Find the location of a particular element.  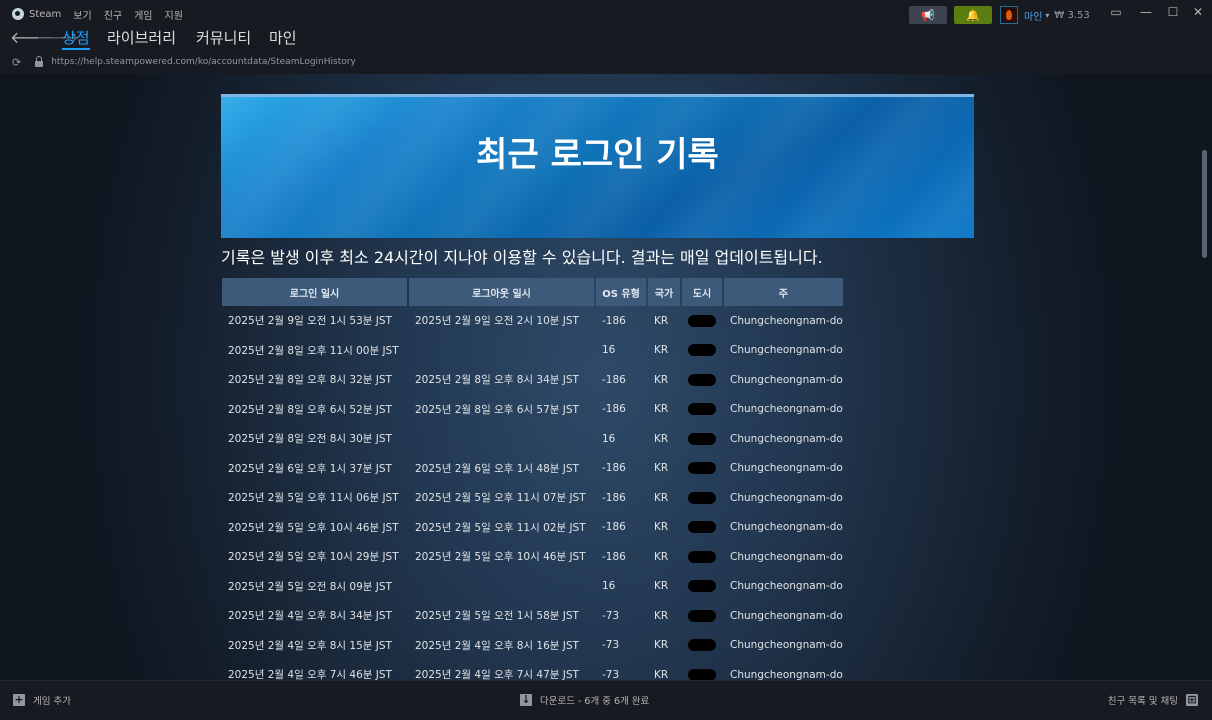

menu-help: 지원 is located at coordinates (174, 14).